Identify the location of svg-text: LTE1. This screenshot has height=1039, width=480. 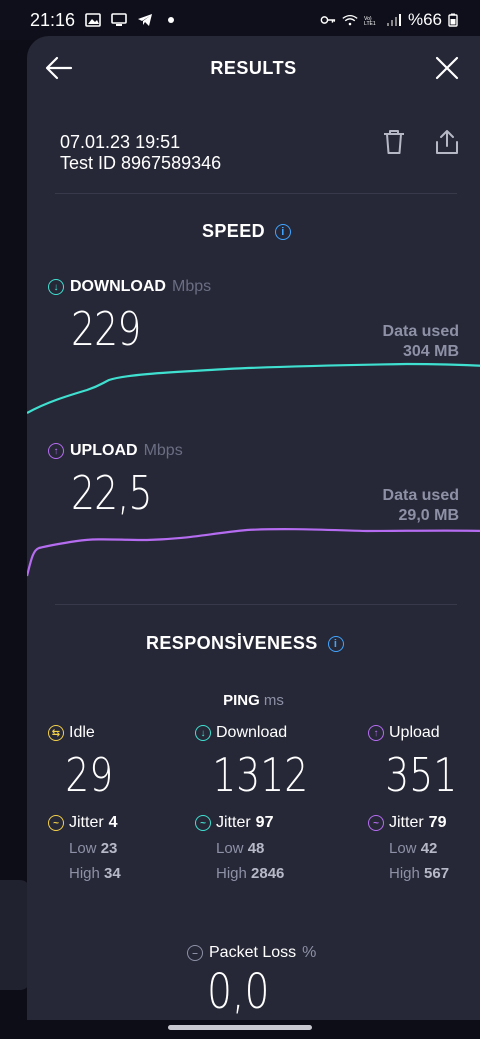
(370, 24).